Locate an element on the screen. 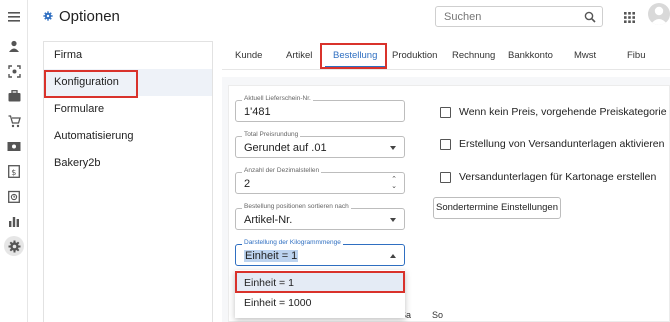 This screenshot has height=322, width=670. field-label: Anzahl der Dezimalstellen is located at coordinates (282, 170).